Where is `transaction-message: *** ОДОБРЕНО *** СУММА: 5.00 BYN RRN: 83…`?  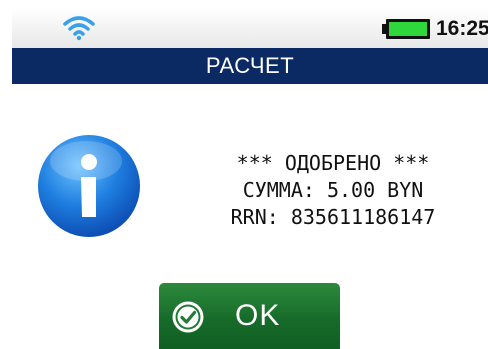
transaction-message: *** ОДОБРЕНО *** СУММА: 5.00 BYN RRN: 83… is located at coordinates (333, 190).